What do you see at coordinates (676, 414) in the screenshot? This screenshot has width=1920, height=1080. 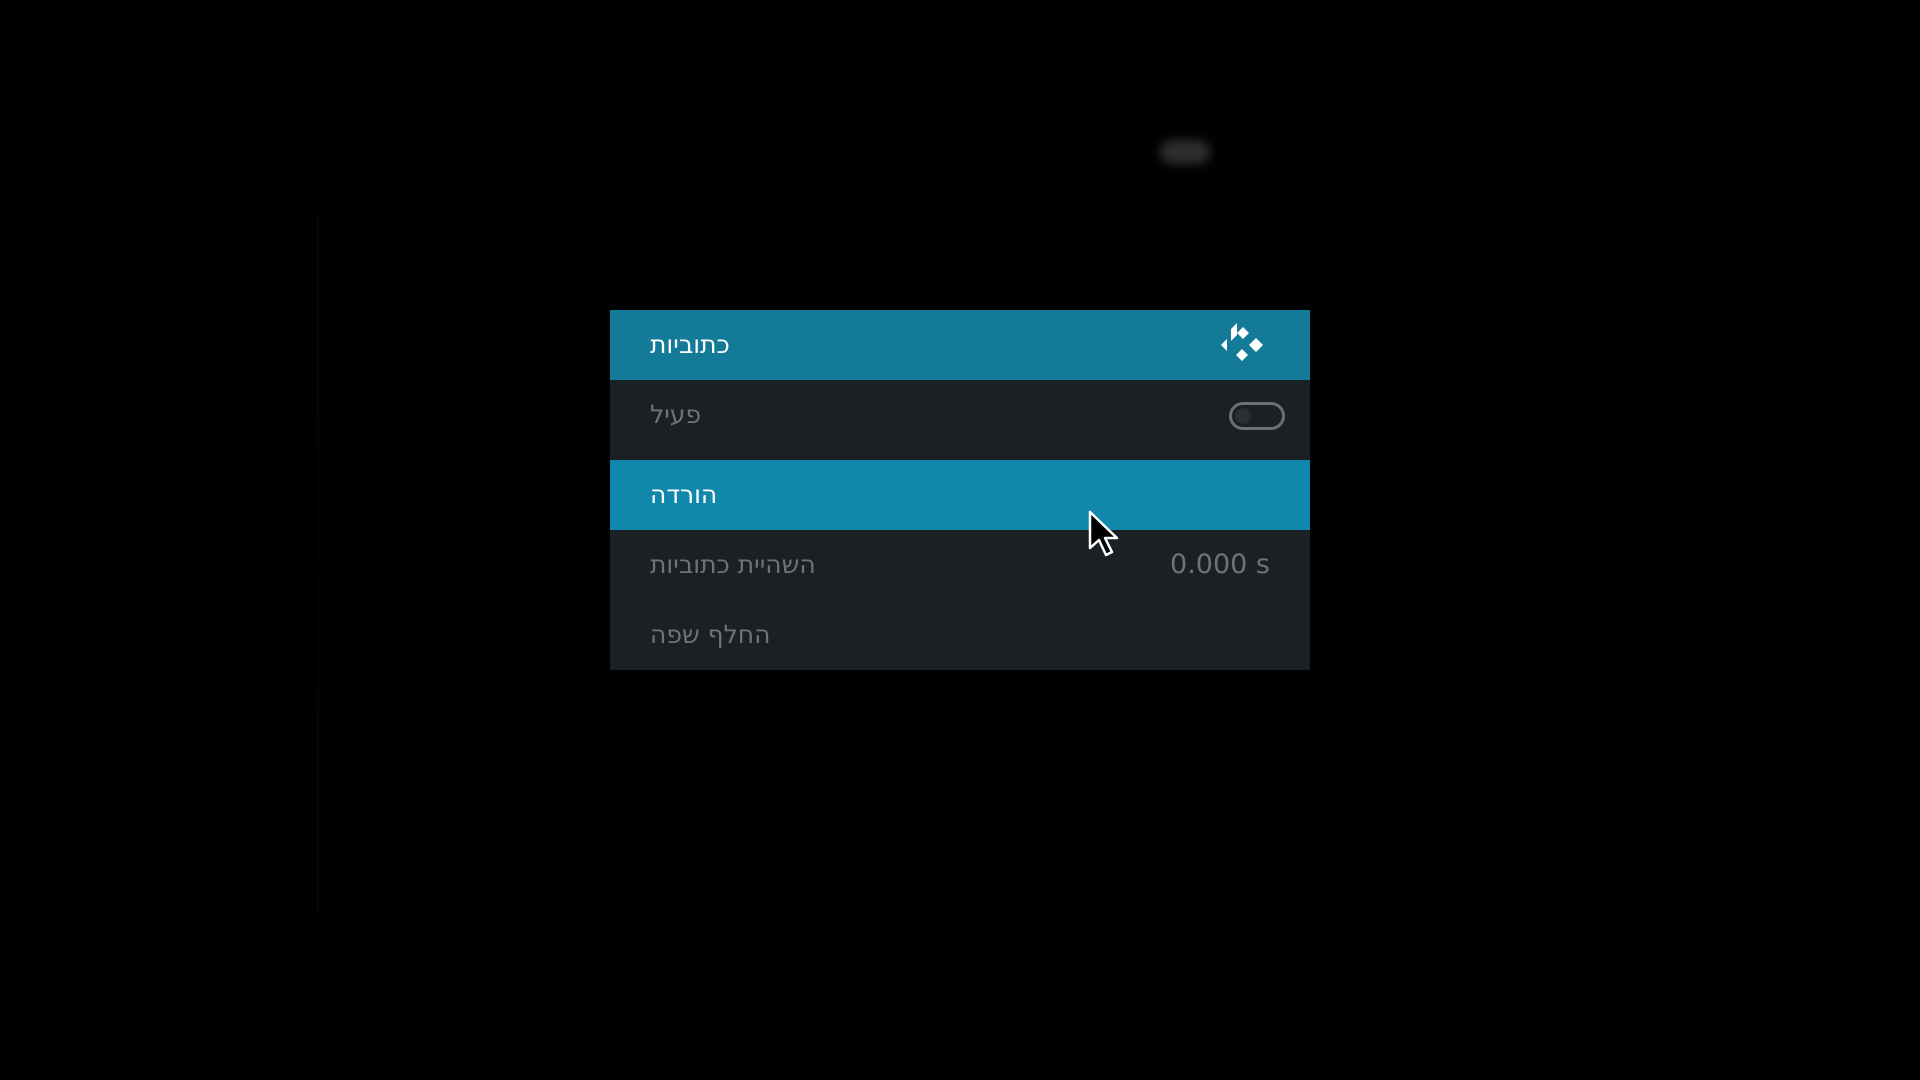 I see `menu-item-label: פעיל` at bounding box center [676, 414].